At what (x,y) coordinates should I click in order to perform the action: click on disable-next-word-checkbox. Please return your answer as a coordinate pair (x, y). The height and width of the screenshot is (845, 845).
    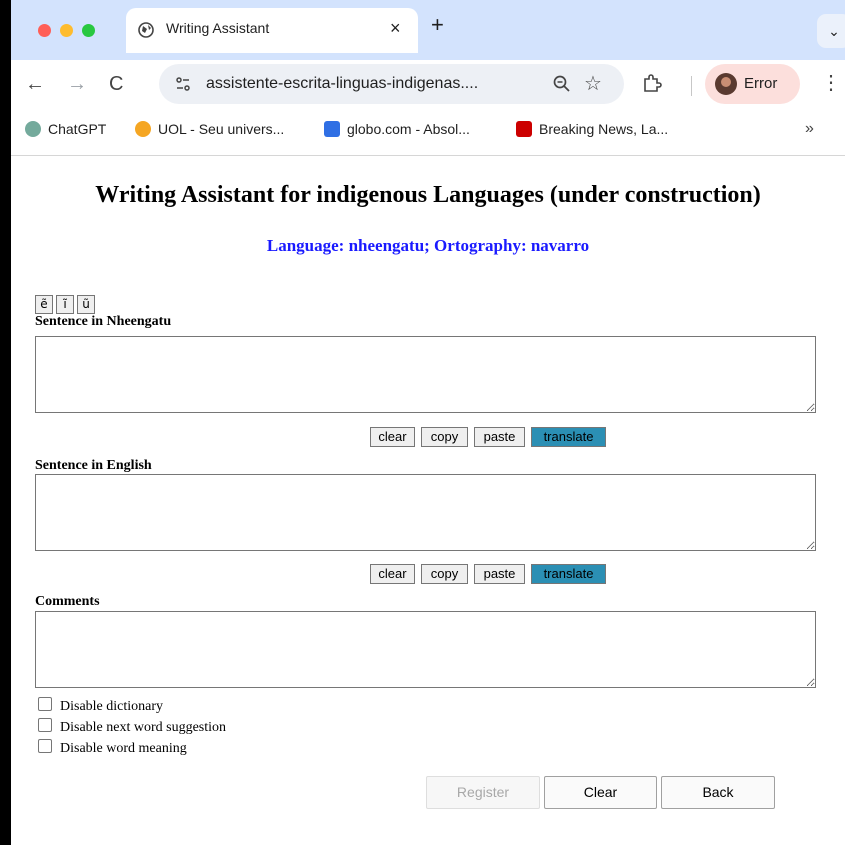
    Looking at the image, I should click on (45, 725).